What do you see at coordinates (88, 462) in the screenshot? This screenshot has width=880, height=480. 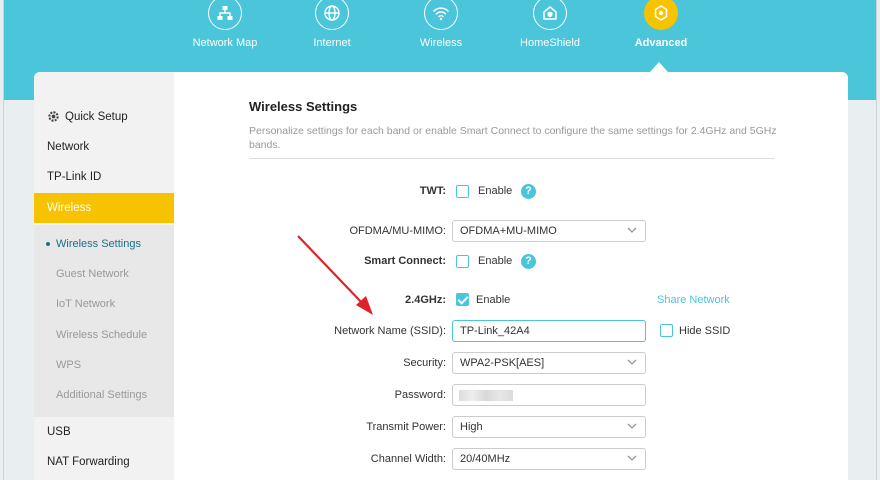 I see `sidebar-item-label: NAT Forwarding` at bounding box center [88, 462].